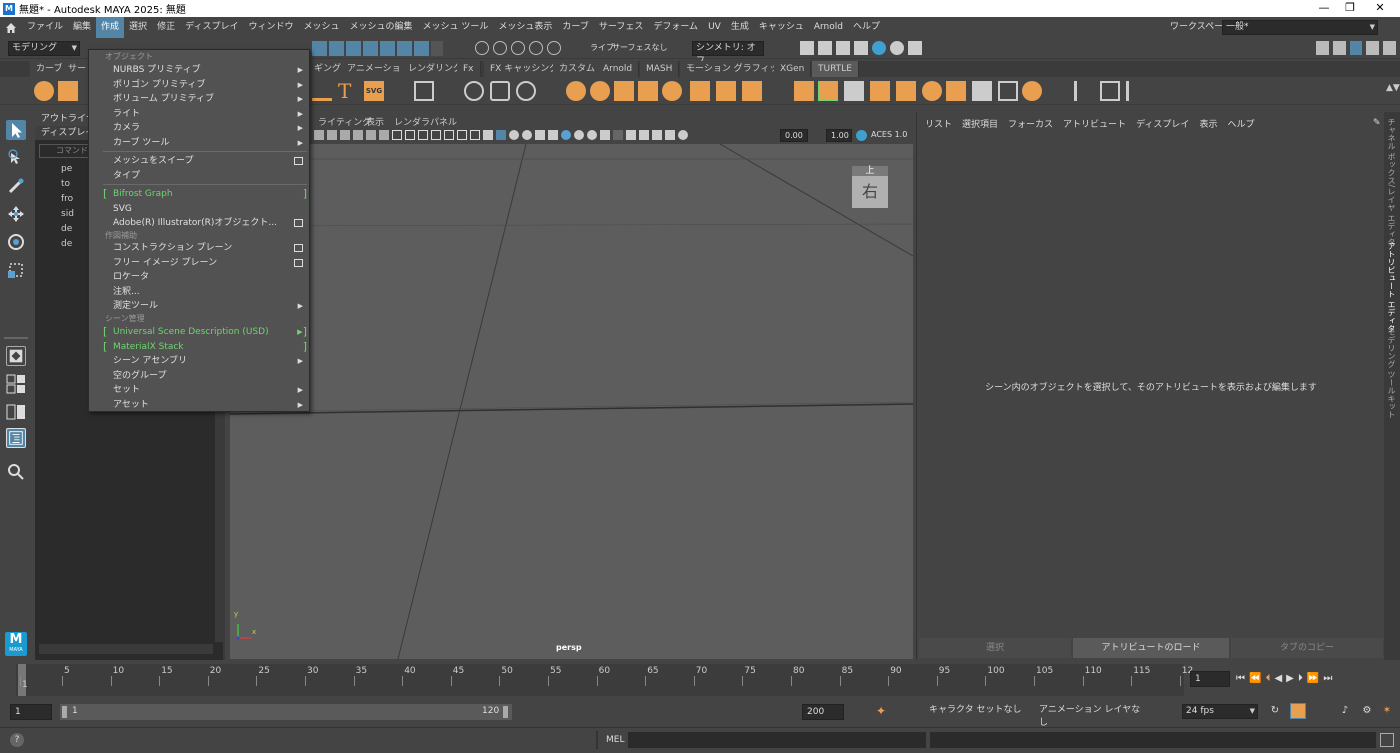 The height and width of the screenshot is (753, 1400). What do you see at coordinates (322, 91) in the screenshot?
I see `curve-tool-icon` at bounding box center [322, 91].